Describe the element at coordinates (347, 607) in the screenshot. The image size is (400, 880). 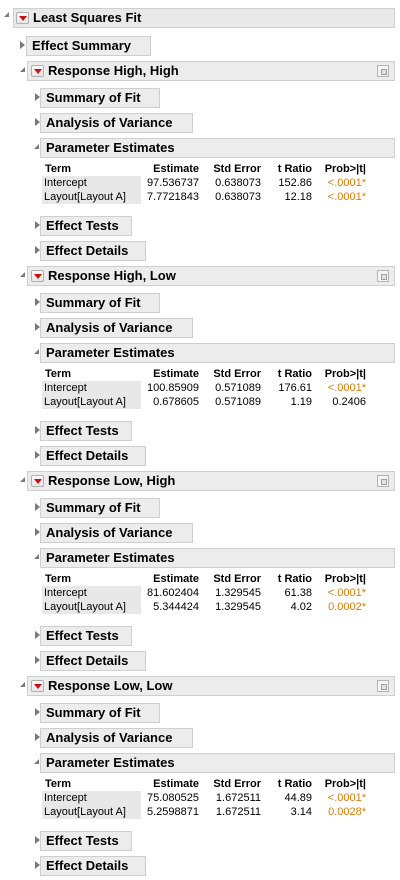
I see `prob-cell: 0.0002*` at that location.